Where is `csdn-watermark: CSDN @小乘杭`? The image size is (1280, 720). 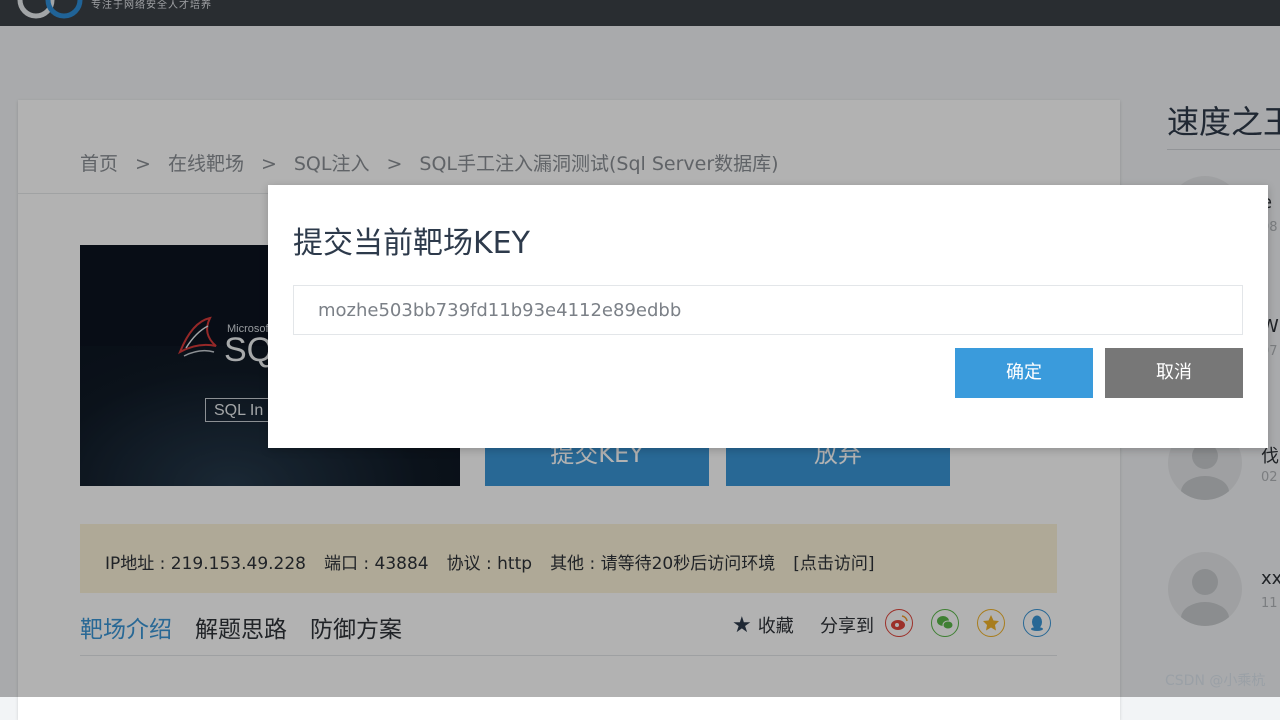 csdn-watermark: CSDN @小乘杭 is located at coordinates (1215, 681).